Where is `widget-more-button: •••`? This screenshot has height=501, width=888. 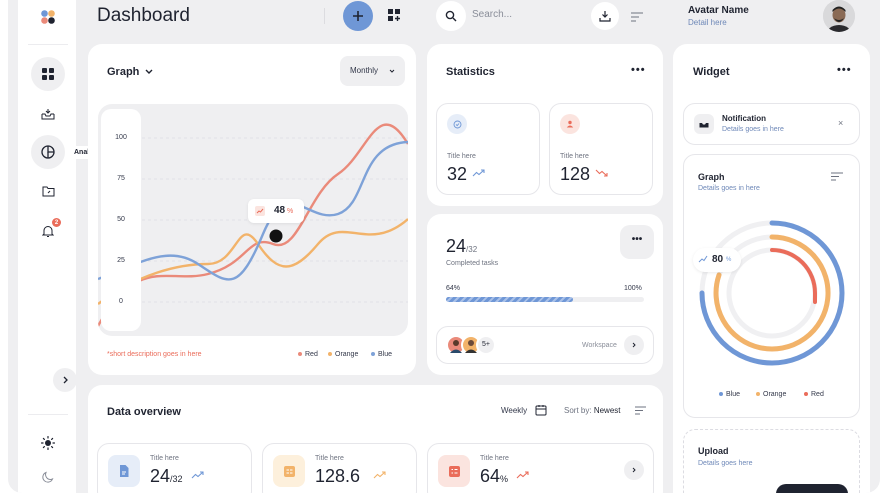
widget-more-button: ••• is located at coordinates (844, 70).